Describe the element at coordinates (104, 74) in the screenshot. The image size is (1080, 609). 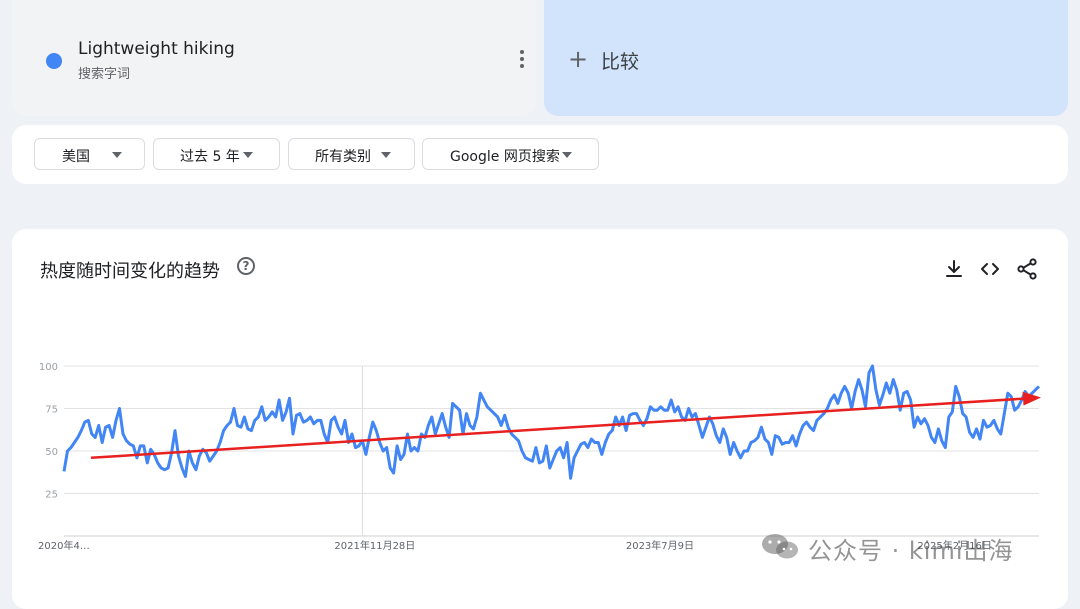
I see `search-term-type: 搜索字词` at that location.